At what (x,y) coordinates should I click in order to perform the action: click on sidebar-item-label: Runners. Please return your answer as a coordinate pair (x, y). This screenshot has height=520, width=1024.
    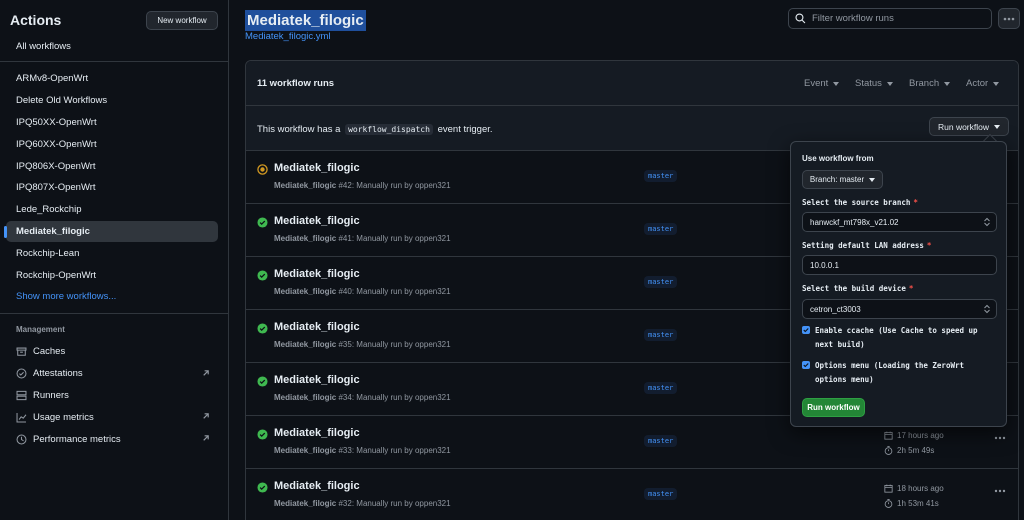
    Looking at the image, I should click on (51, 395).